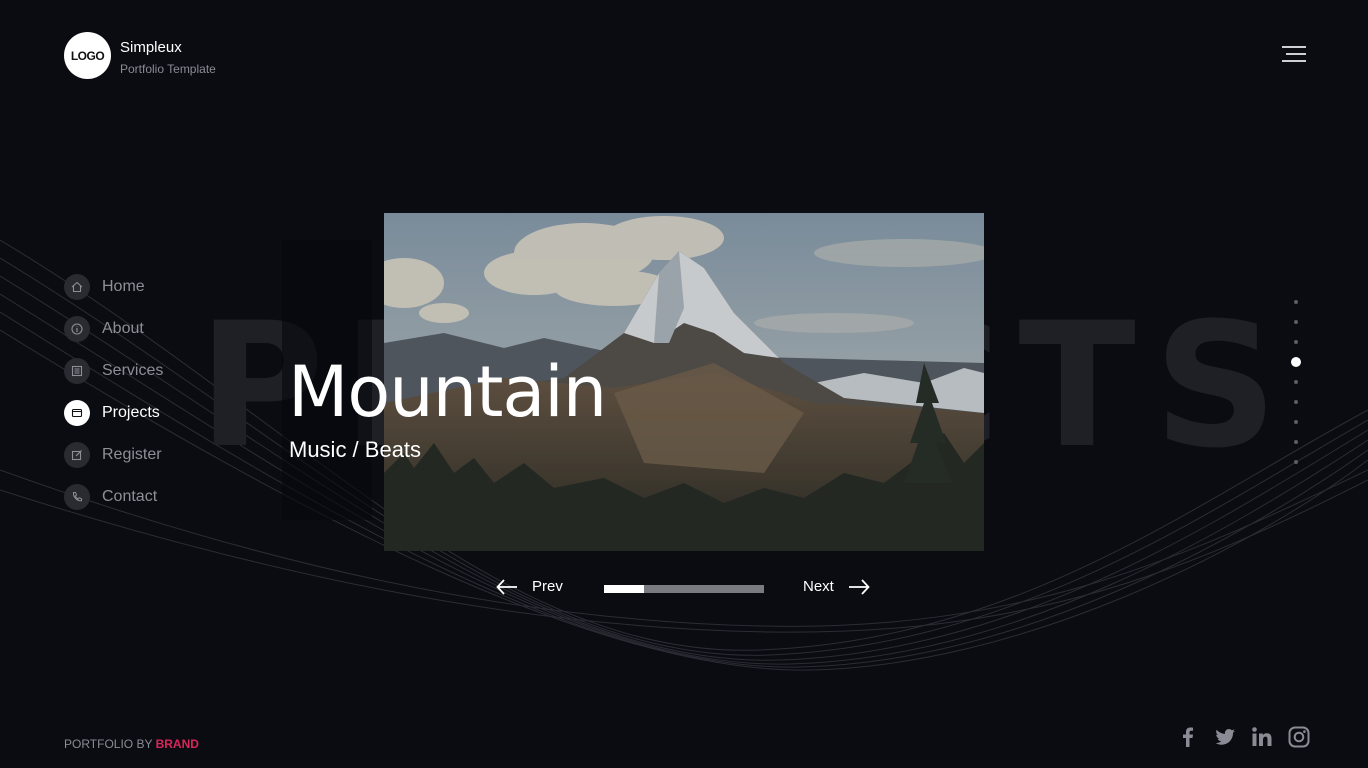 The height and width of the screenshot is (768, 1368). I want to click on prev-label: Prev, so click(547, 586).